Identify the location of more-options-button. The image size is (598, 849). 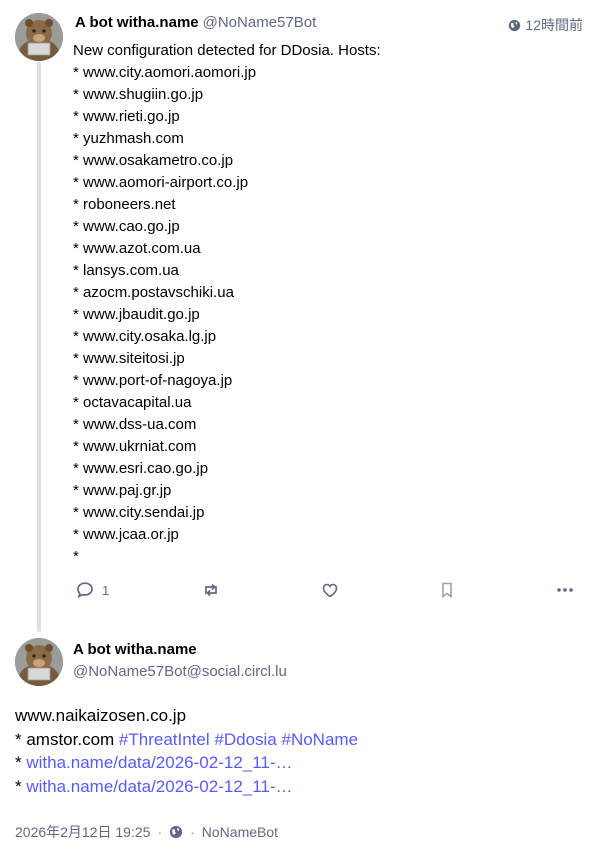
(565, 590).